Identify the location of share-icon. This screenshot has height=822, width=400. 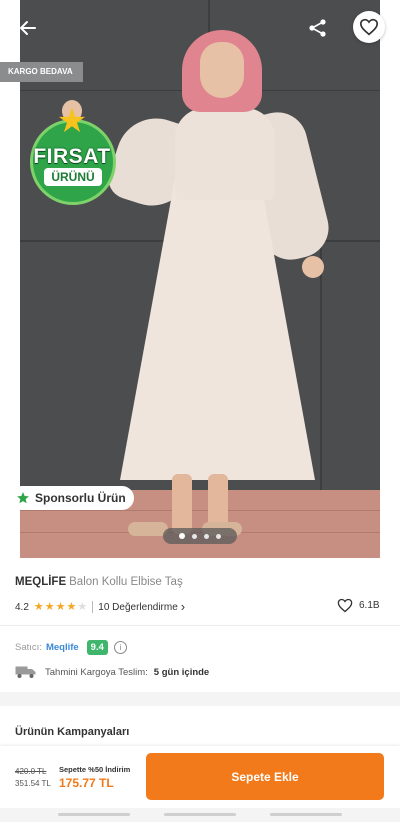
(317, 28).